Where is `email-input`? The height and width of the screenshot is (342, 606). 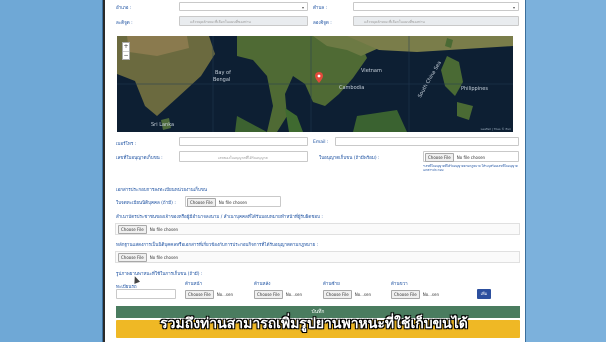 email-input is located at coordinates (427, 141).